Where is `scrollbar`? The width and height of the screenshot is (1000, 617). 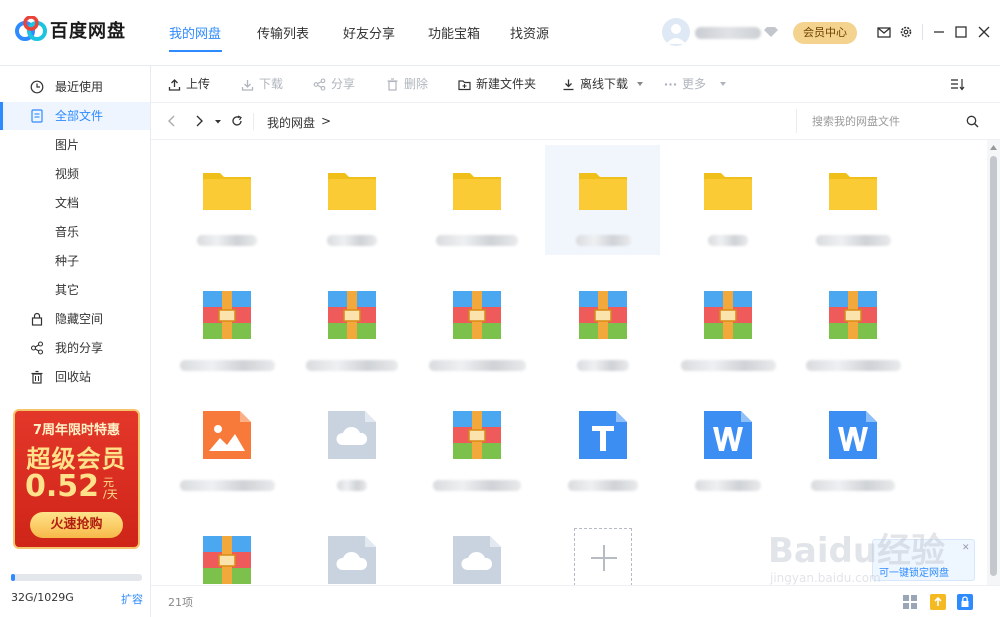 scrollbar is located at coordinates (993, 362).